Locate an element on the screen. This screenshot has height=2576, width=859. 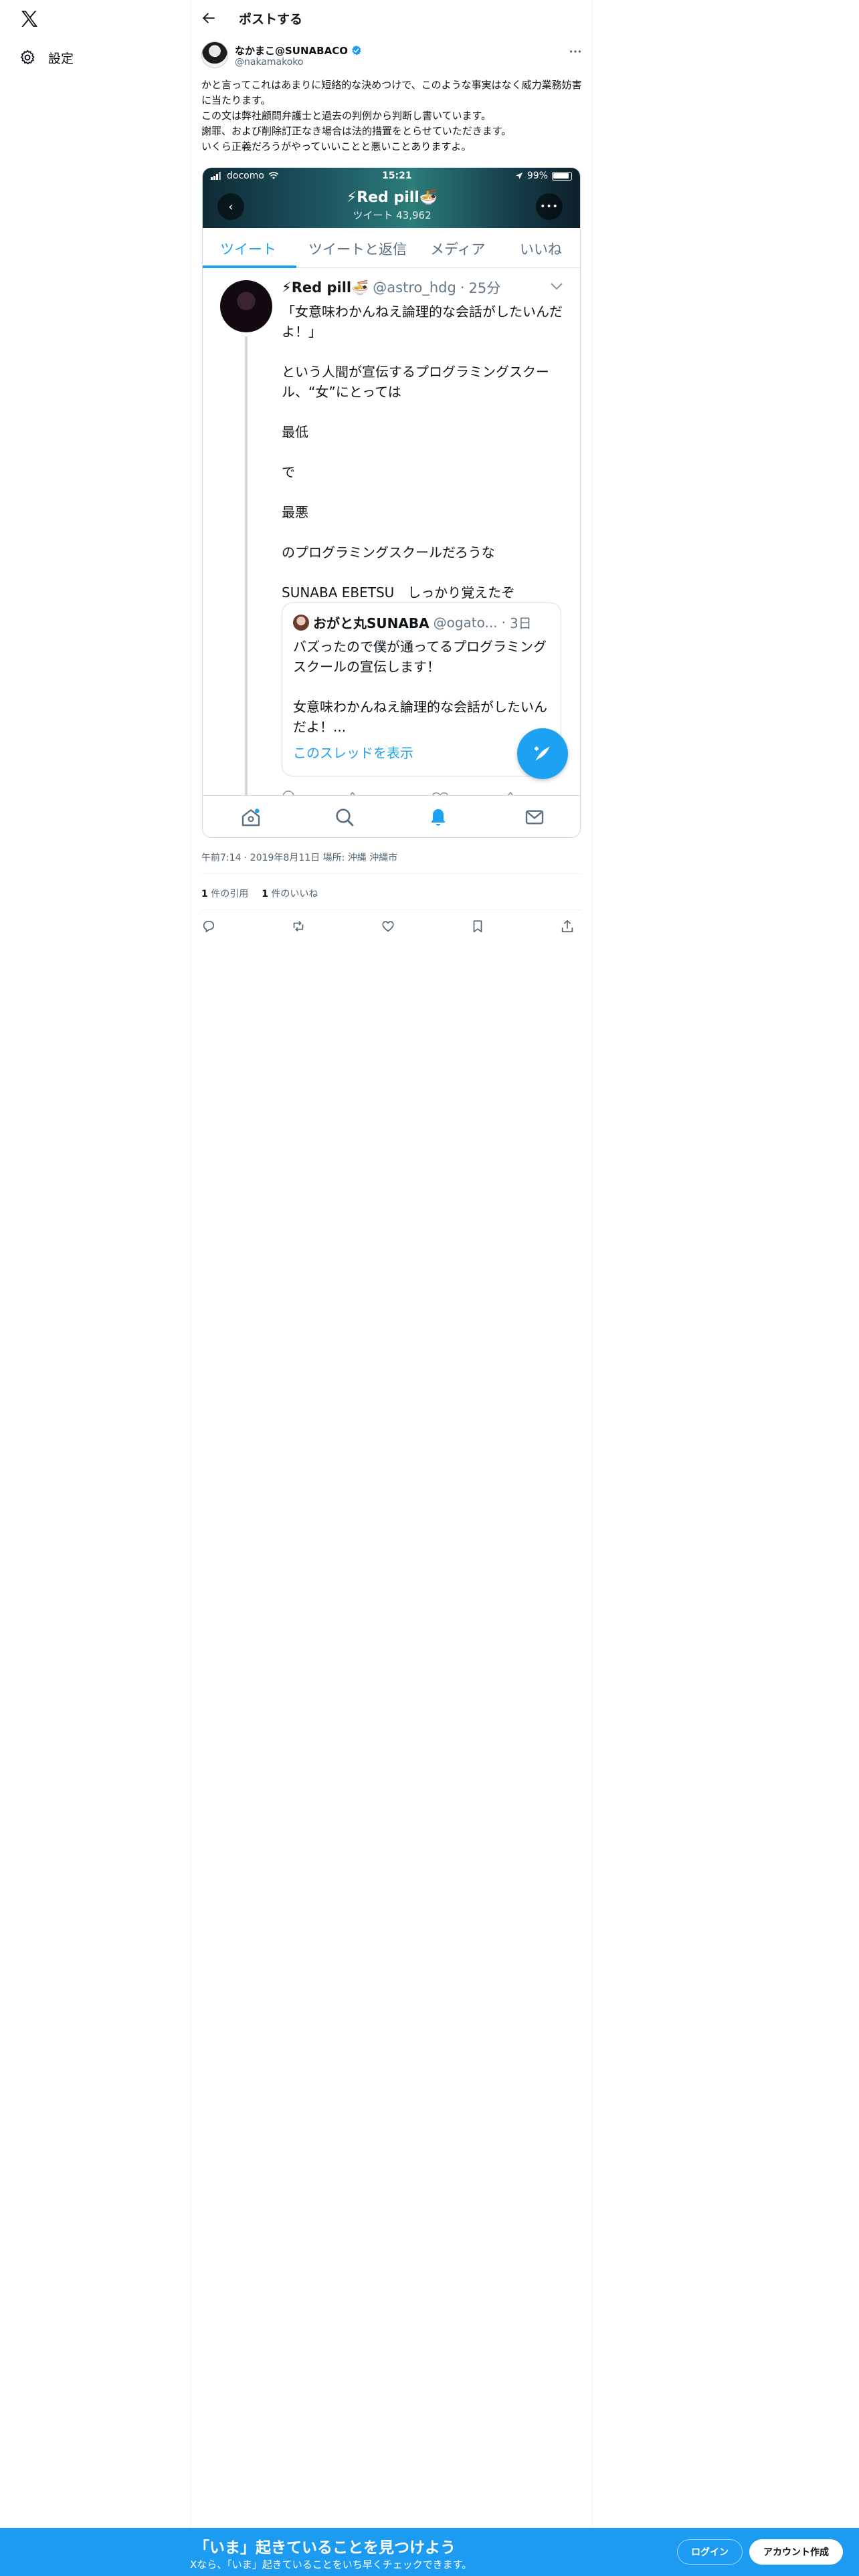
tweet-author-name: ⚡Red pill🍜 is located at coordinates (326, 288).